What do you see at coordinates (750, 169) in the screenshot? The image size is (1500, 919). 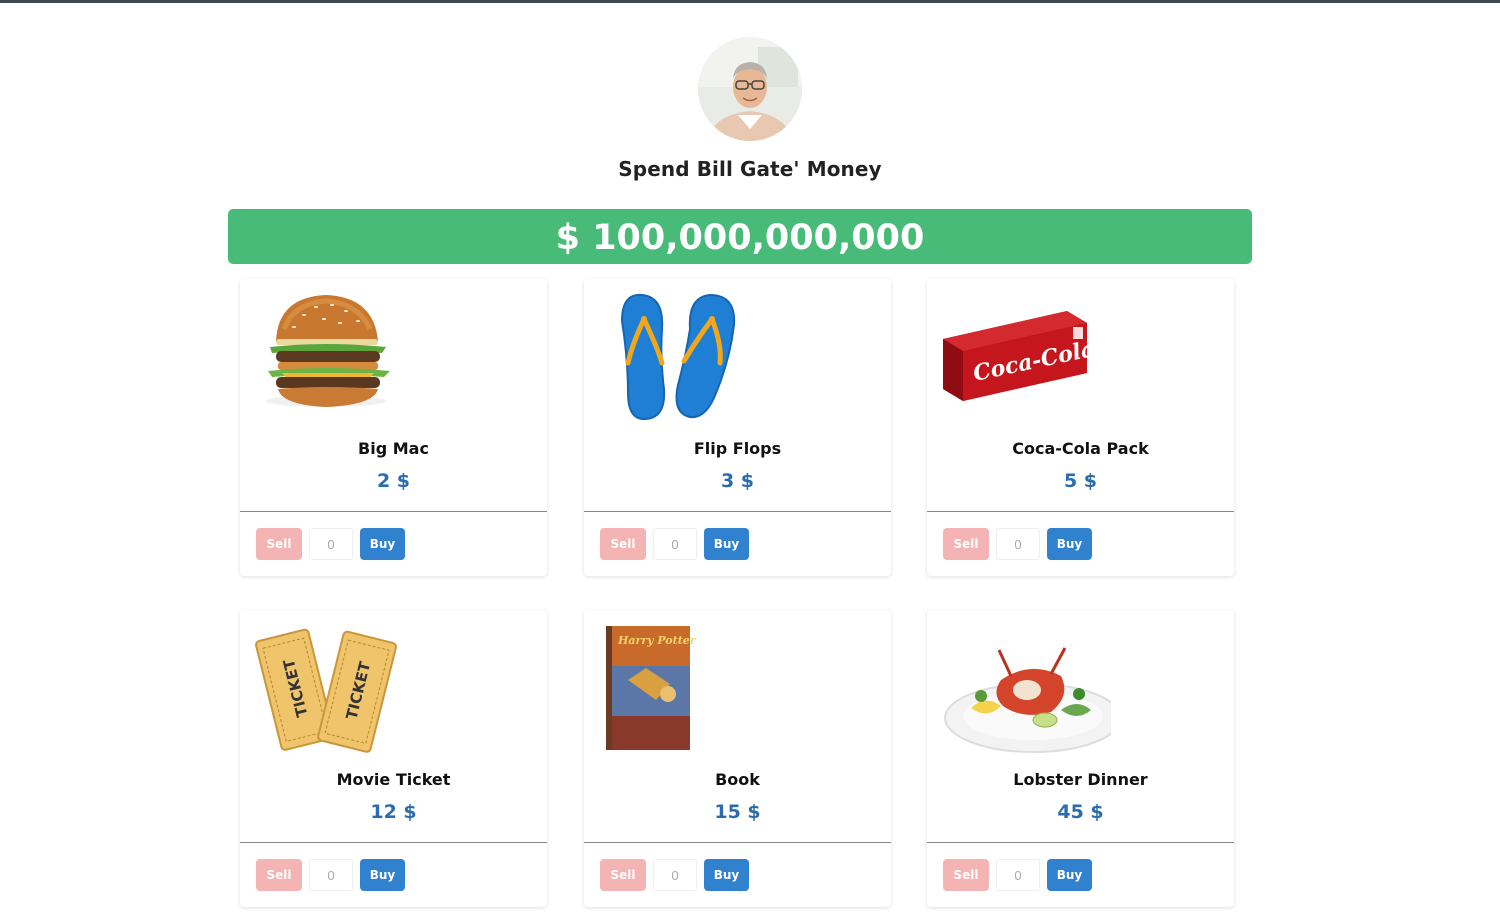 I see `page-title: Spend Bill Gate' Money` at bounding box center [750, 169].